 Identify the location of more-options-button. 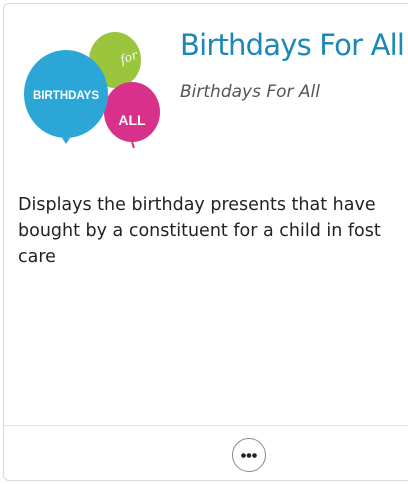
(249, 455).